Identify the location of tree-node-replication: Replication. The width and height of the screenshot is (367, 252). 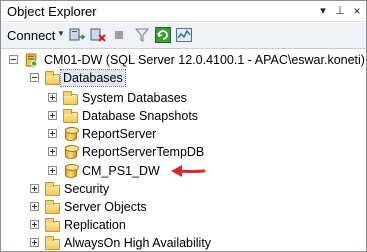
(183, 225).